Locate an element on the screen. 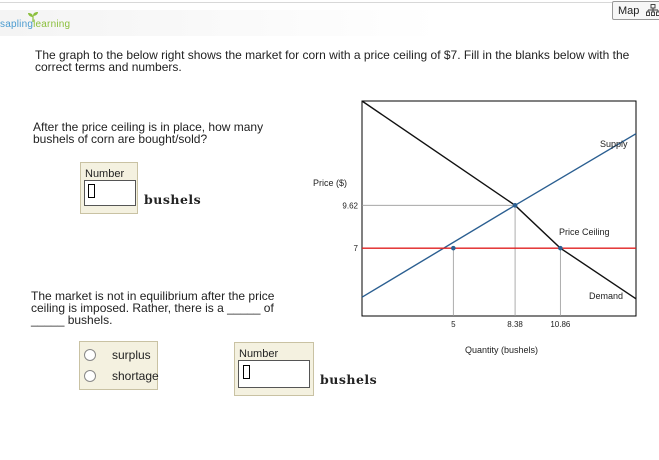 This screenshot has width=659, height=460. series-label-supply: Supply is located at coordinates (614, 144).